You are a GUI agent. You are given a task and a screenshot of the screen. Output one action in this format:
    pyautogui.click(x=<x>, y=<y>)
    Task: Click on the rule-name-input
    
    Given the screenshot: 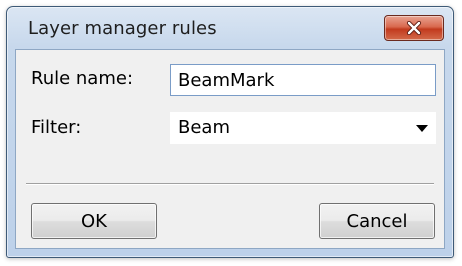 What is the action you would take?
    pyautogui.click(x=303, y=80)
    